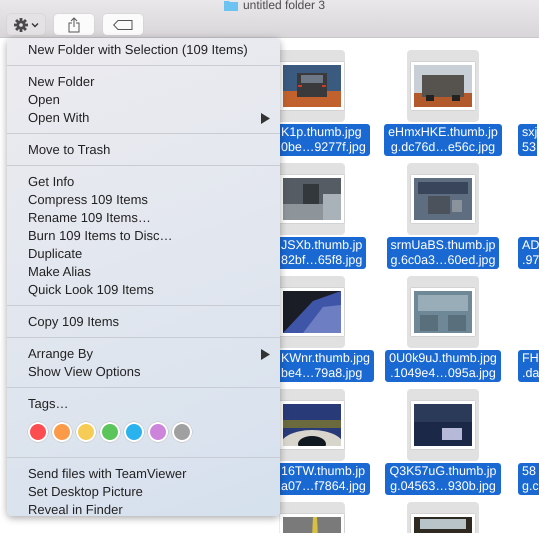 The image size is (539, 533). I want to click on tag-icon, so click(123, 25).